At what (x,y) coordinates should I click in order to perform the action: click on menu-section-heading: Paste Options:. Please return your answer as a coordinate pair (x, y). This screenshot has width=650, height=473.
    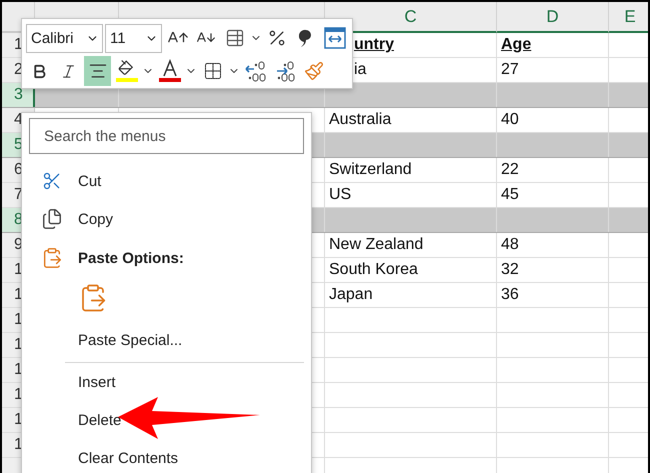
    Looking at the image, I should click on (131, 258).